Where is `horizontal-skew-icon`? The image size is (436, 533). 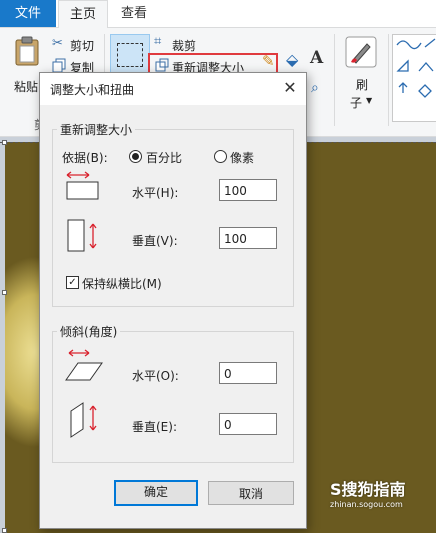
horizontal-skew-icon is located at coordinates (84, 365).